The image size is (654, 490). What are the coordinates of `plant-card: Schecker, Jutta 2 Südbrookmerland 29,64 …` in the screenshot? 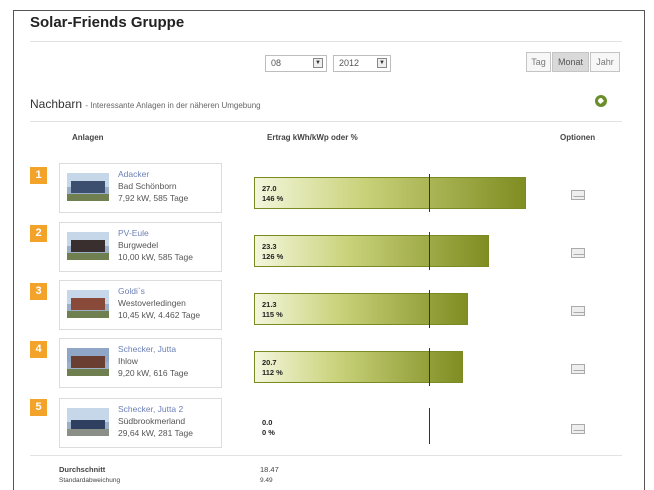 It's located at (140, 423).